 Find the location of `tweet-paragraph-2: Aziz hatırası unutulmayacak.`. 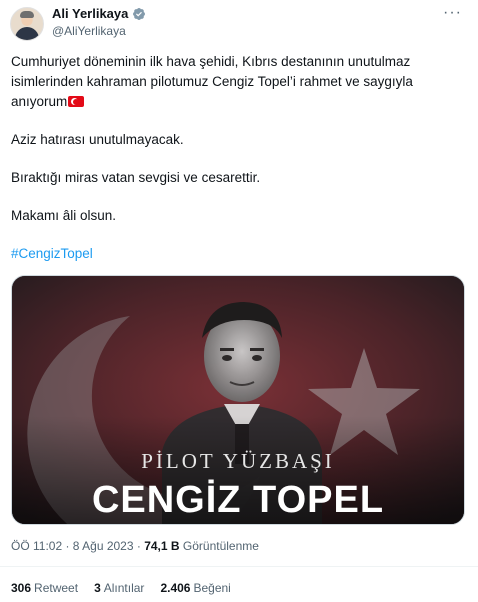

tweet-paragraph-2: Aziz hatırası unutulmayacak. is located at coordinates (97, 139).